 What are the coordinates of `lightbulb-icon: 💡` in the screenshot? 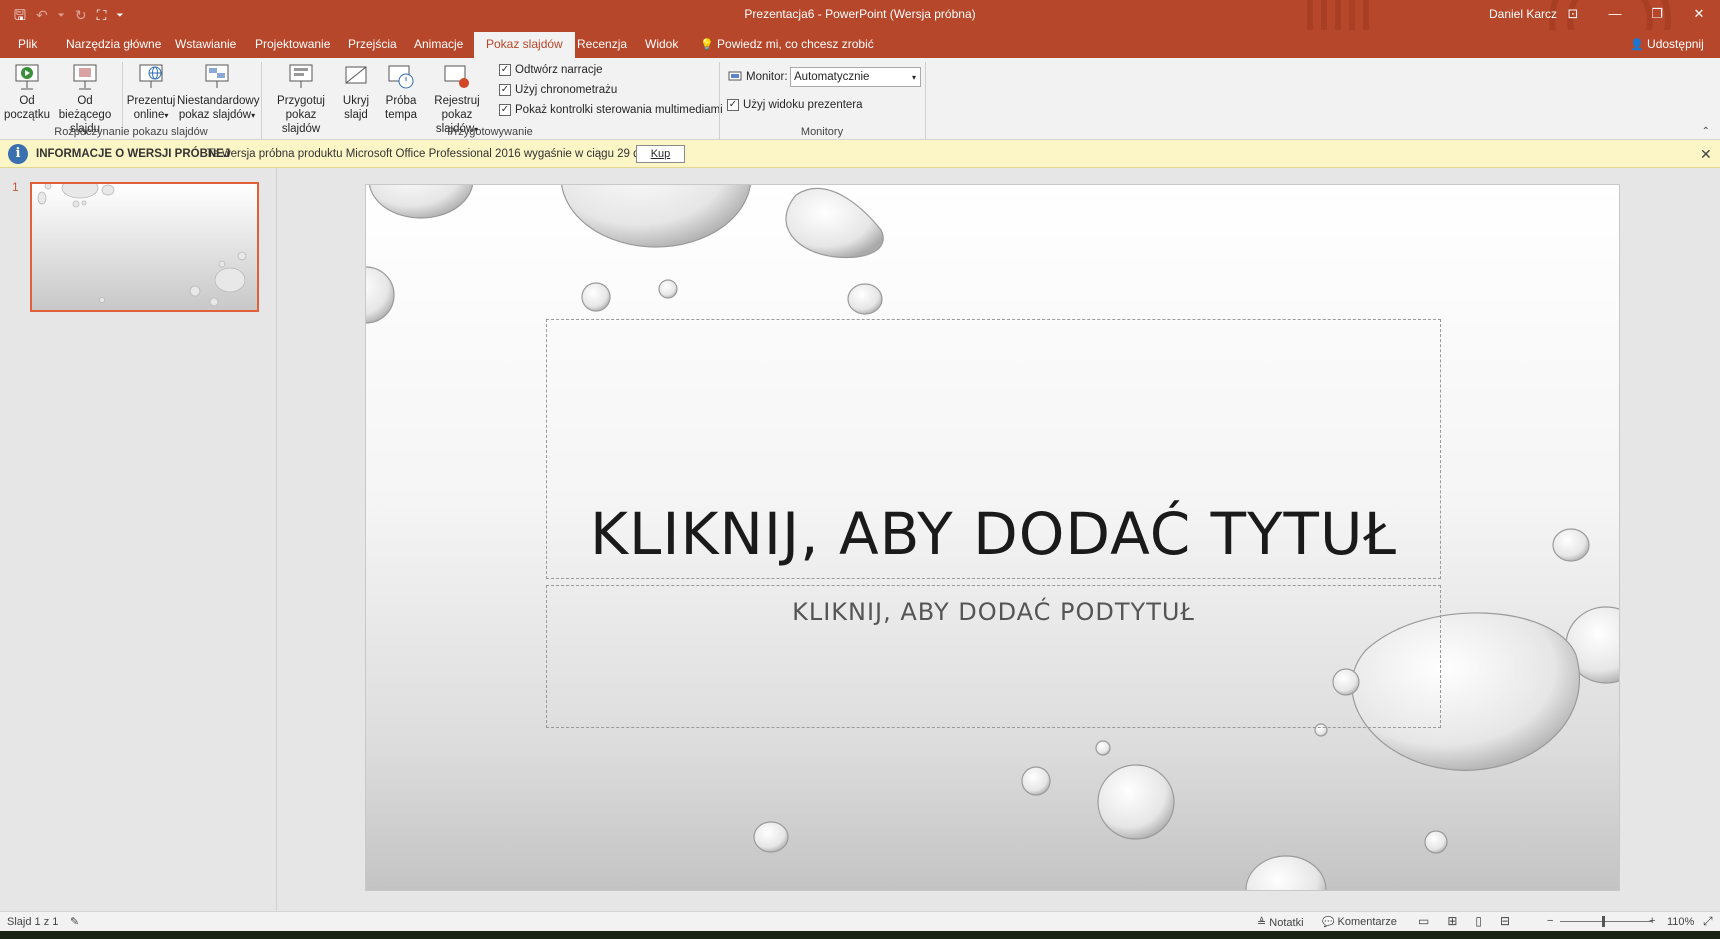 It's located at (707, 45).